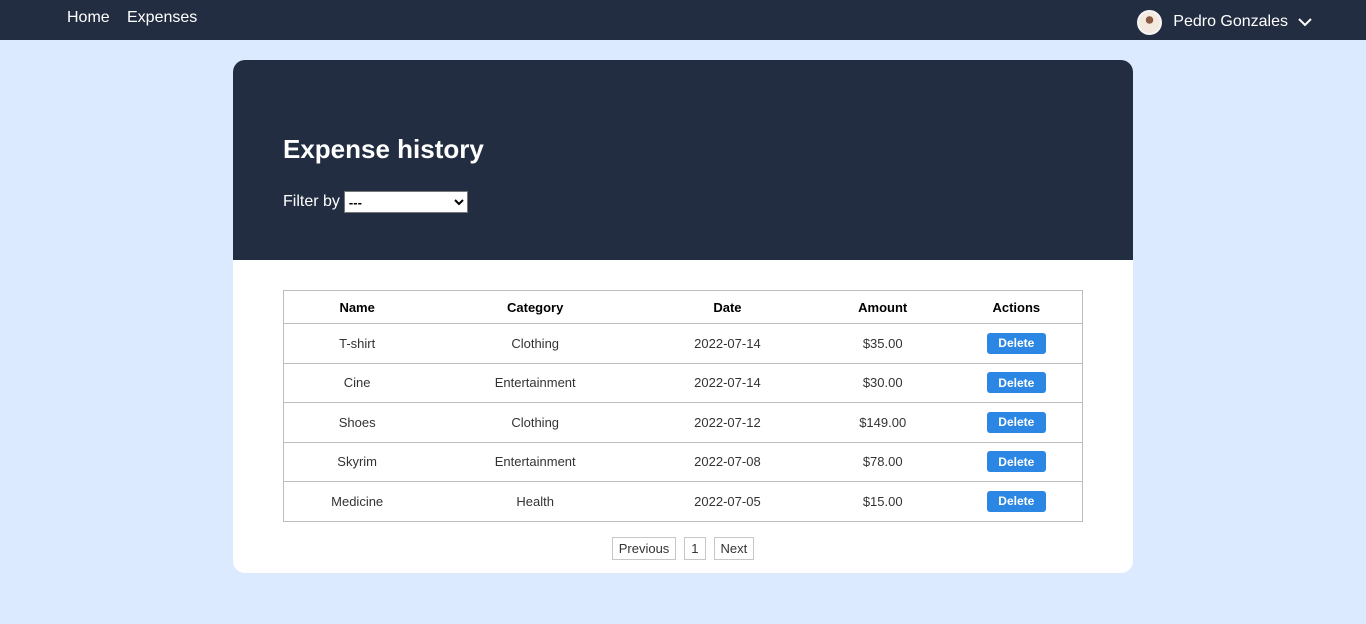 Image resolution: width=1366 pixels, height=624 pixels. What do you see at coordinates (882, 343) in the screenshot?
I see `cell-amount: $35.00` at bounding box center [882, 343].